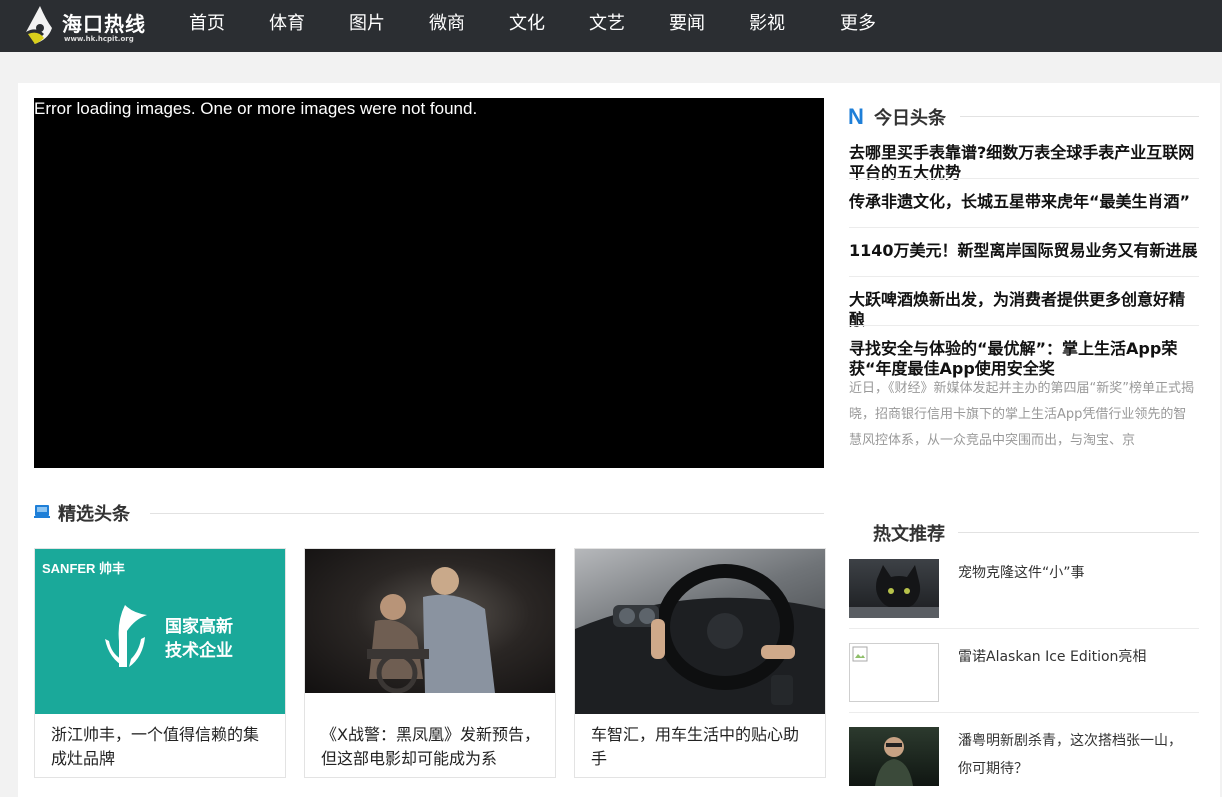  Describe the element at coordinates (607, 26) in the screenshot. I see `nav-item-arts: 文艺` at that location.